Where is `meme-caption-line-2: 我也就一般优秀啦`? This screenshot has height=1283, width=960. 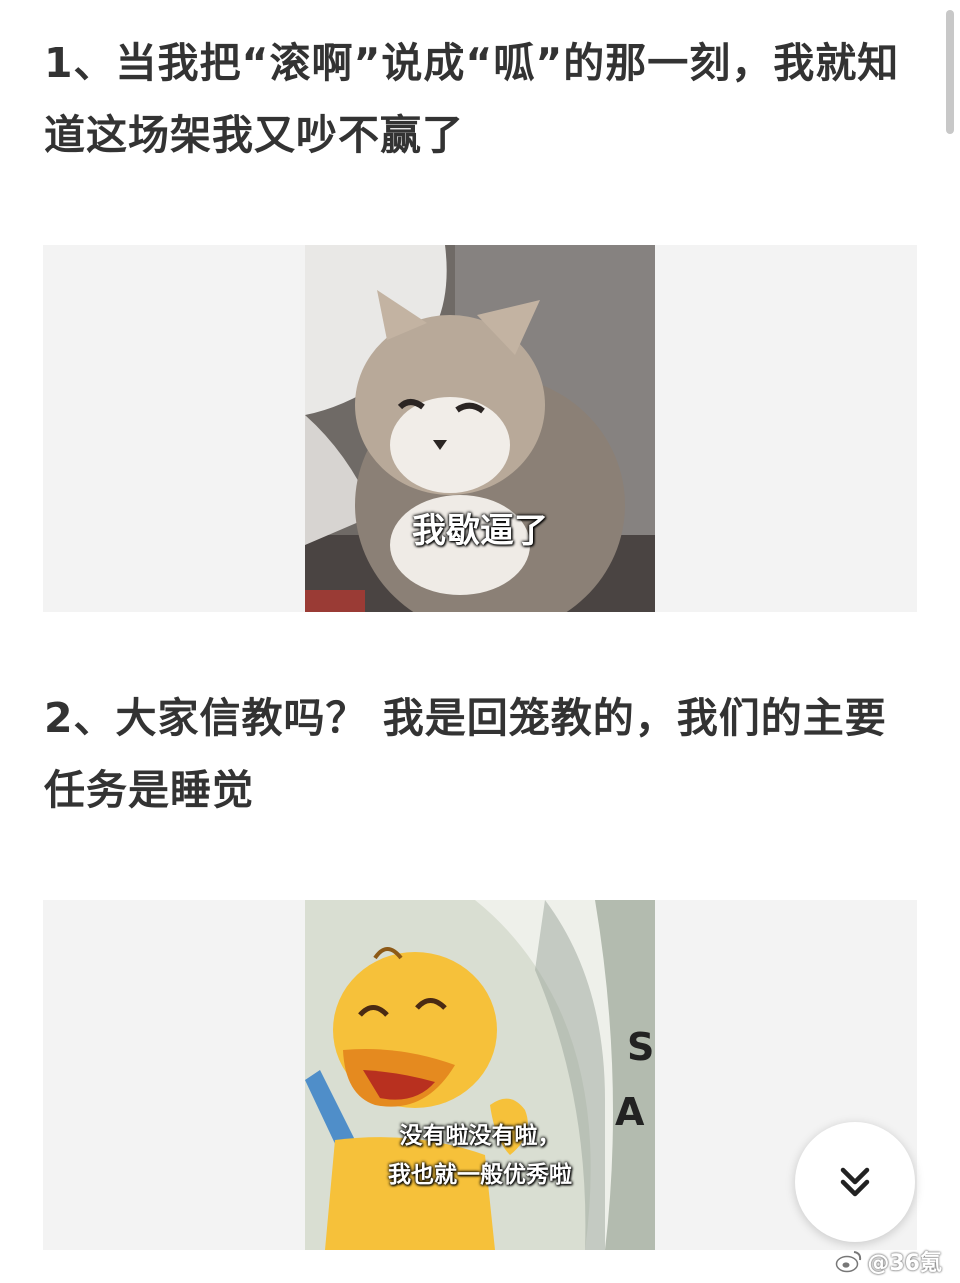 meme-caption-line-2: 我也就一般优秀啦 is located at coordinates (480, 1175).